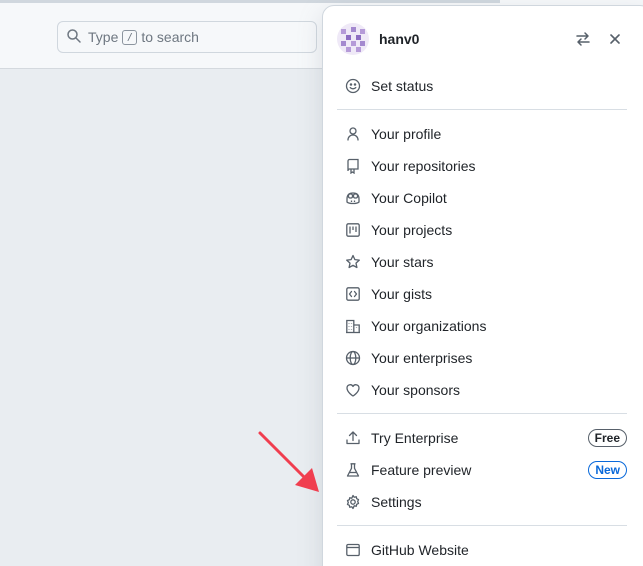  I want to click on settings-item: Settings, so click(482, 502).